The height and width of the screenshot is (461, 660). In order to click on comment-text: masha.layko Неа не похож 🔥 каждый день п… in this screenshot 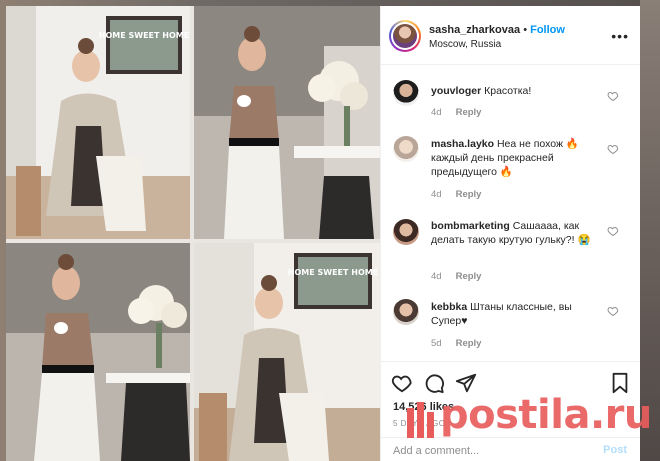, I will do `click(521, 158)`.